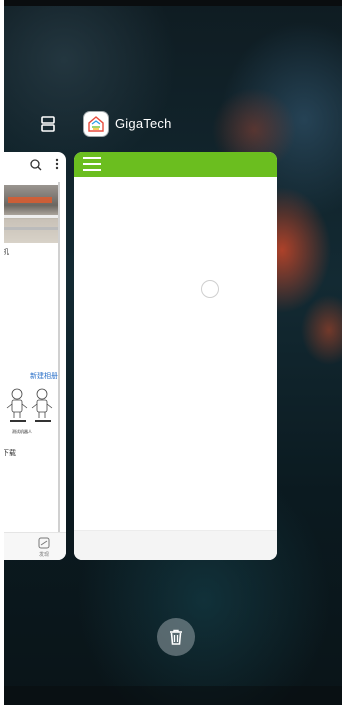  I want to click on download-label: 下载, so click(10, 453).